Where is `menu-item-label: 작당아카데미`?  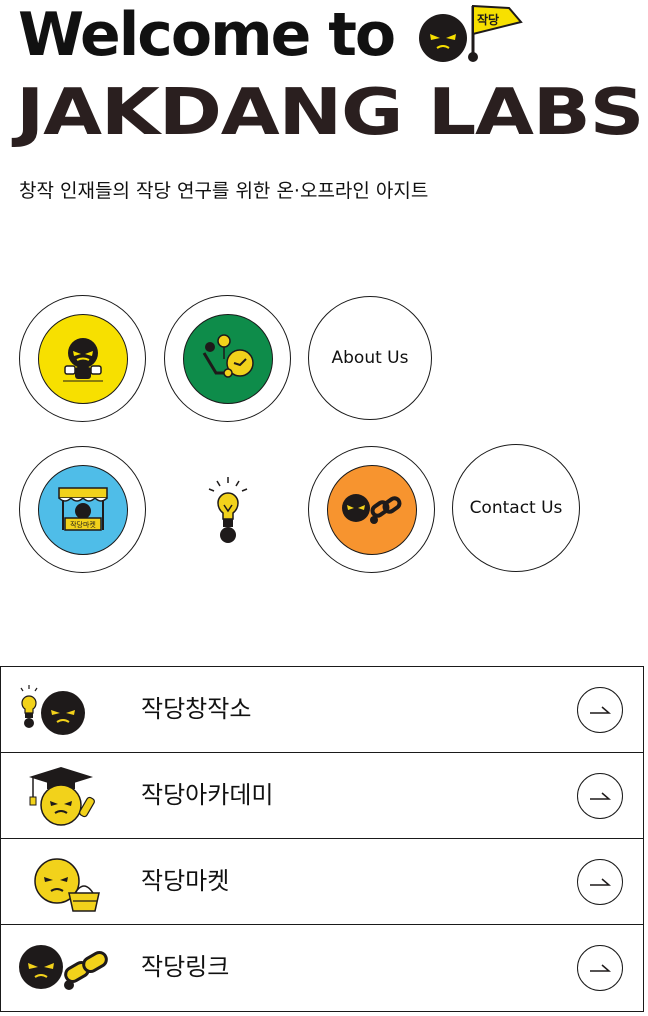
menu-item-label: 작당아카데미 is located at coordinates (207, 795).